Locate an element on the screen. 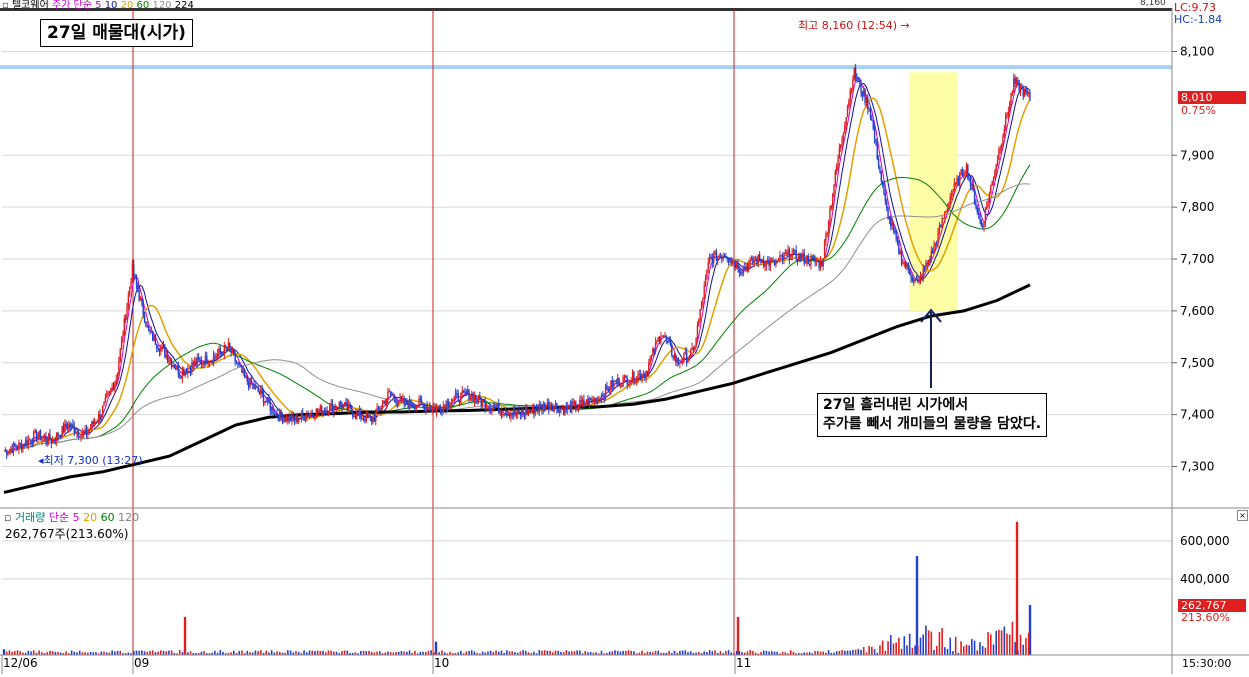 The width and height of the screenshot is (1249, 677). volume-tick-label: 600,000 is located at coordinates (1205, 541).